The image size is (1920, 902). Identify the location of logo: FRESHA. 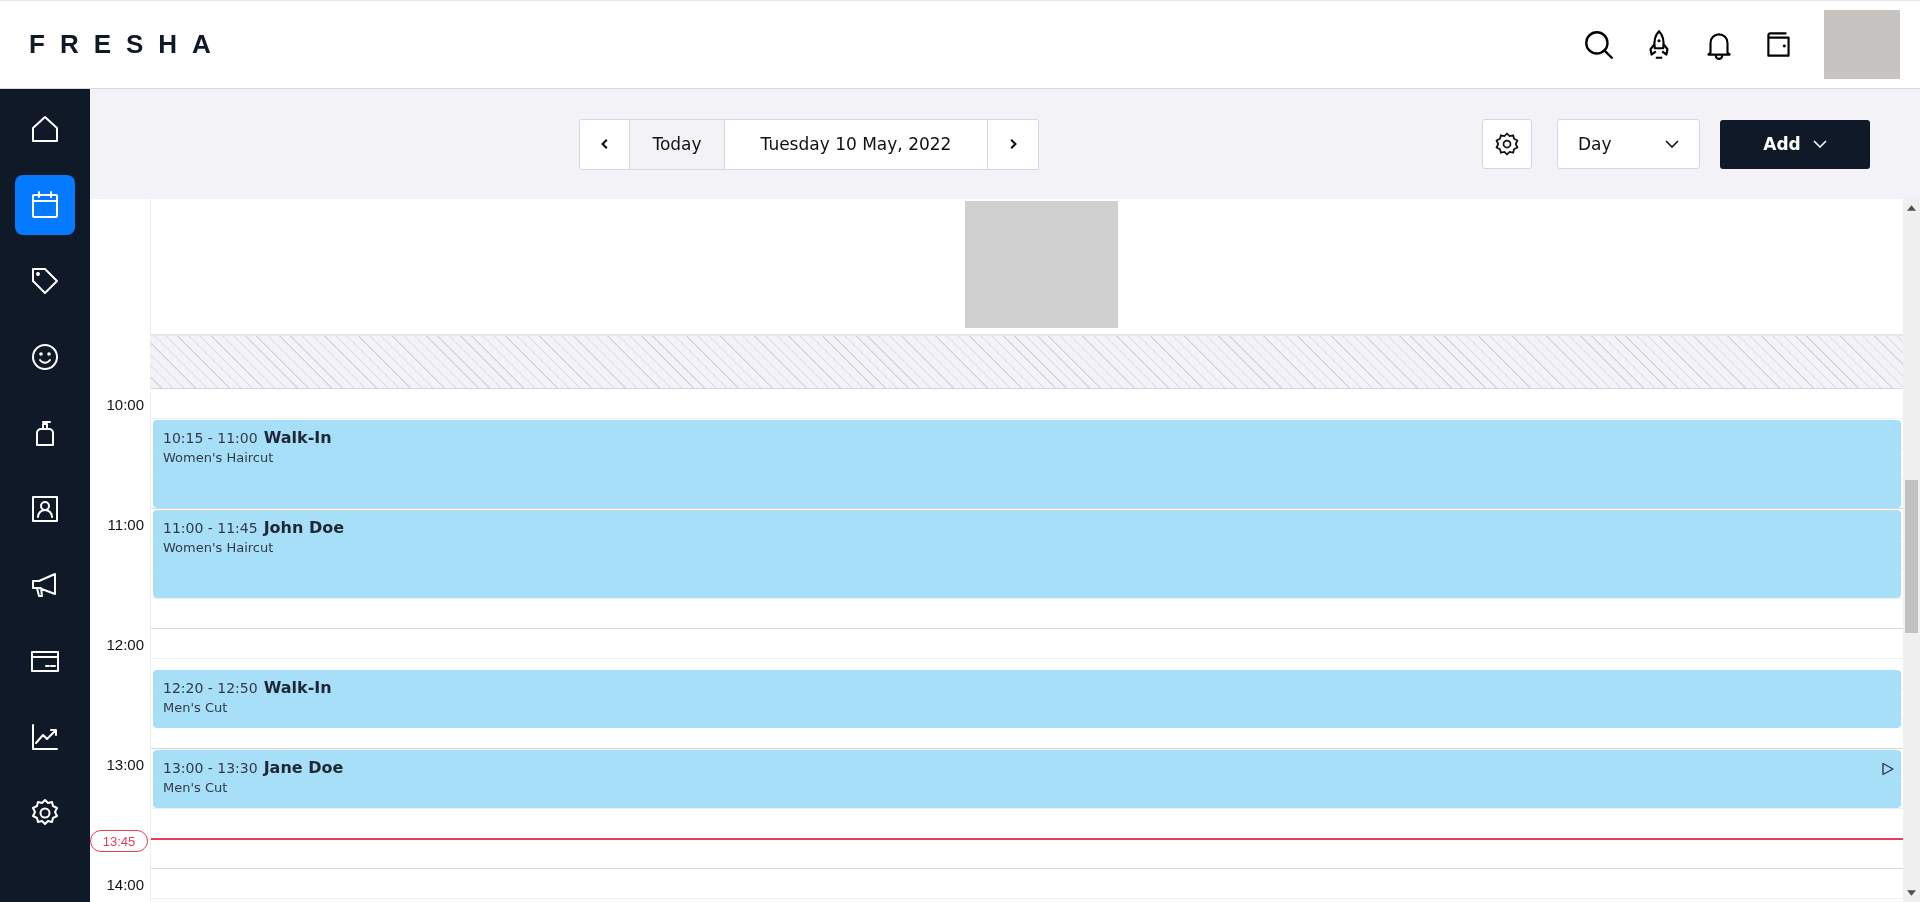
(127, 44).